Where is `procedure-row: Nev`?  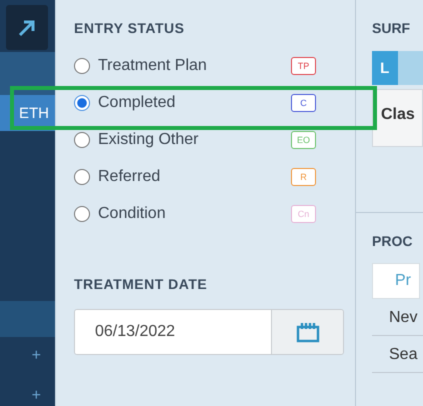 procedure-row: Nev is located at coordinates (397, 317).